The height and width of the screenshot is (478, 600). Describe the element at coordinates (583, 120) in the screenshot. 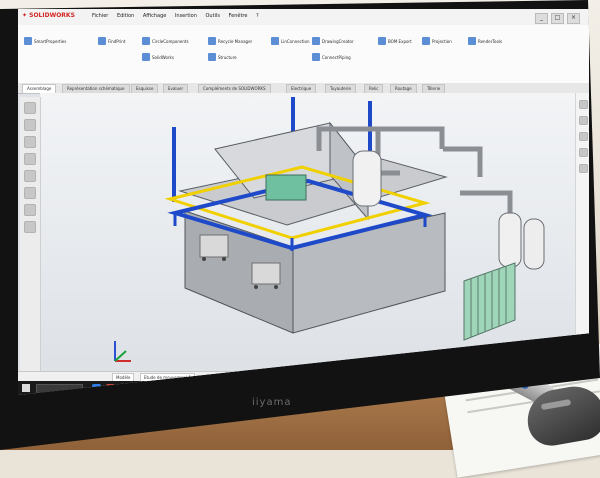

I see `taskpane-resources` at that location.